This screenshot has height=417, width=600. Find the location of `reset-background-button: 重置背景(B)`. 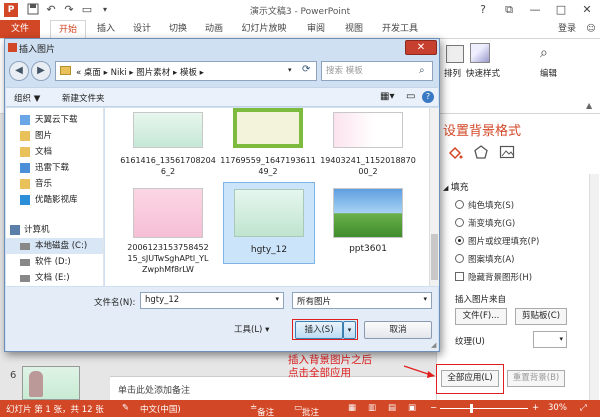

reset-background-button: 重置背景(B) is located at coordinates (536, 378).